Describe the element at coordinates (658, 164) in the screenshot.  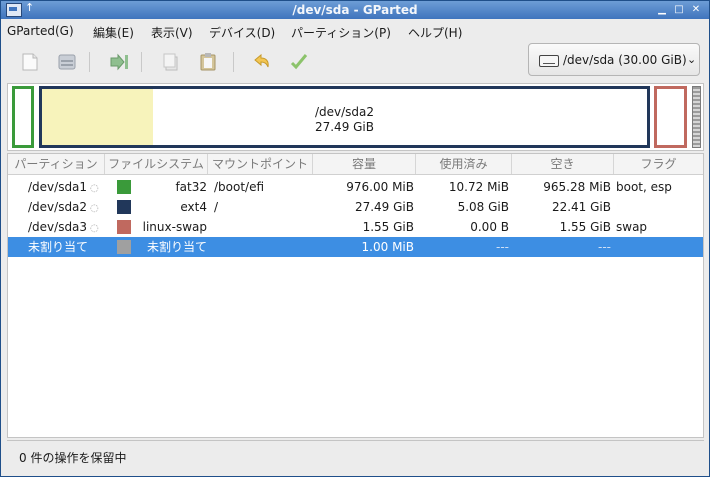
I see `column-header-flags: フラグ` at that location.